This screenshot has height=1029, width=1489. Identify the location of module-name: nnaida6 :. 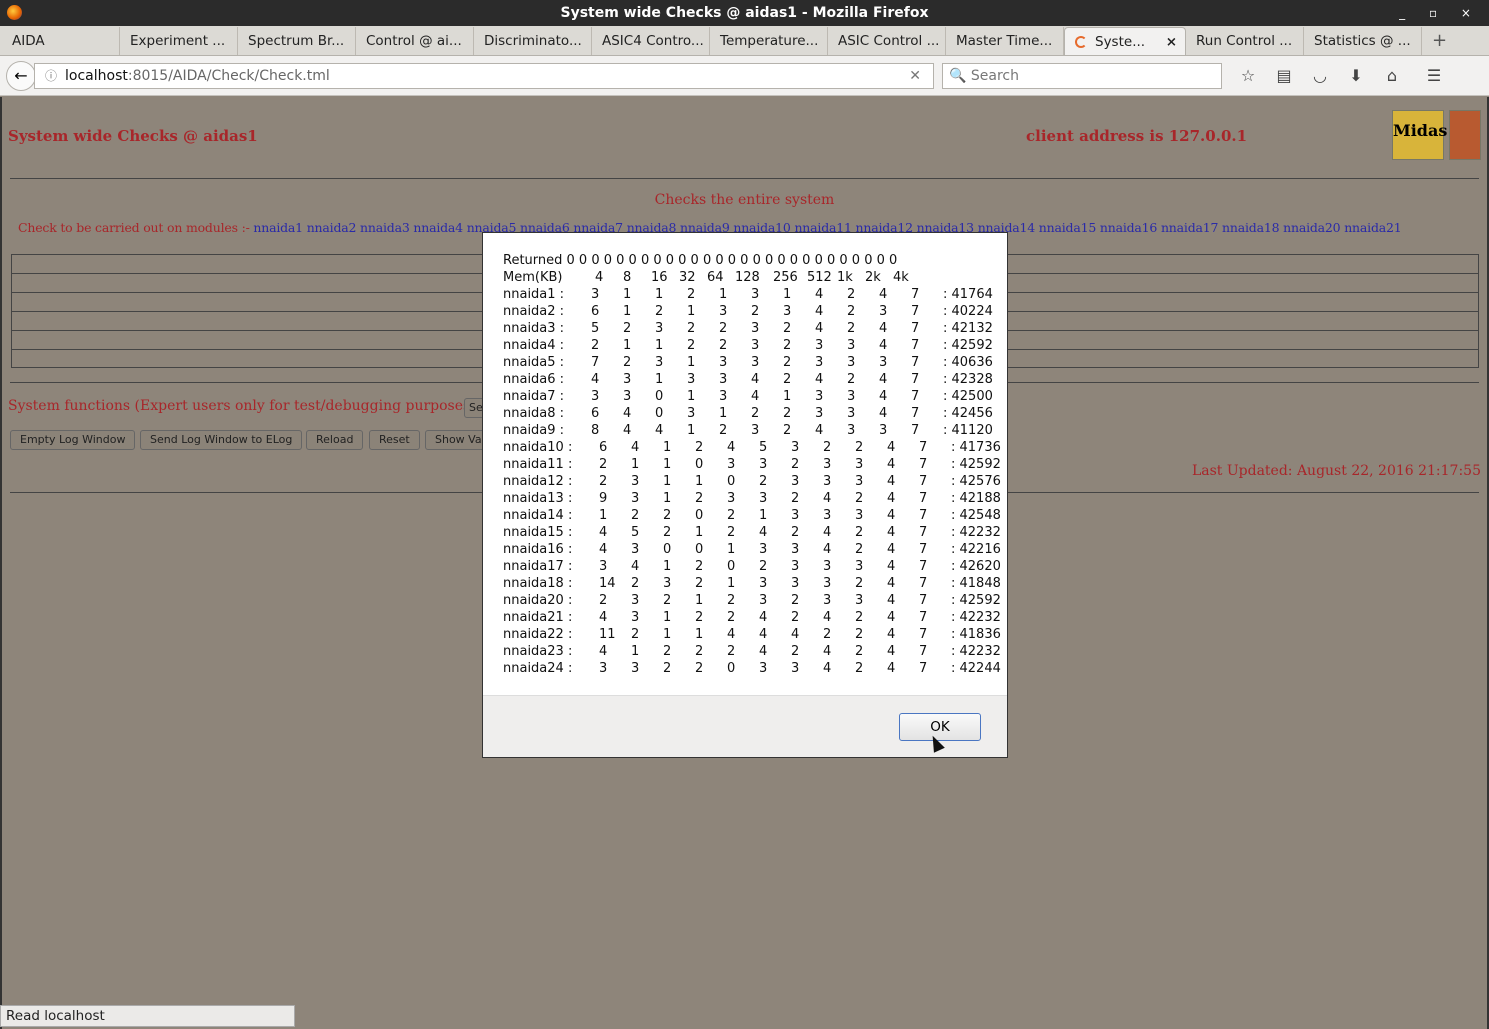
(534, 379).